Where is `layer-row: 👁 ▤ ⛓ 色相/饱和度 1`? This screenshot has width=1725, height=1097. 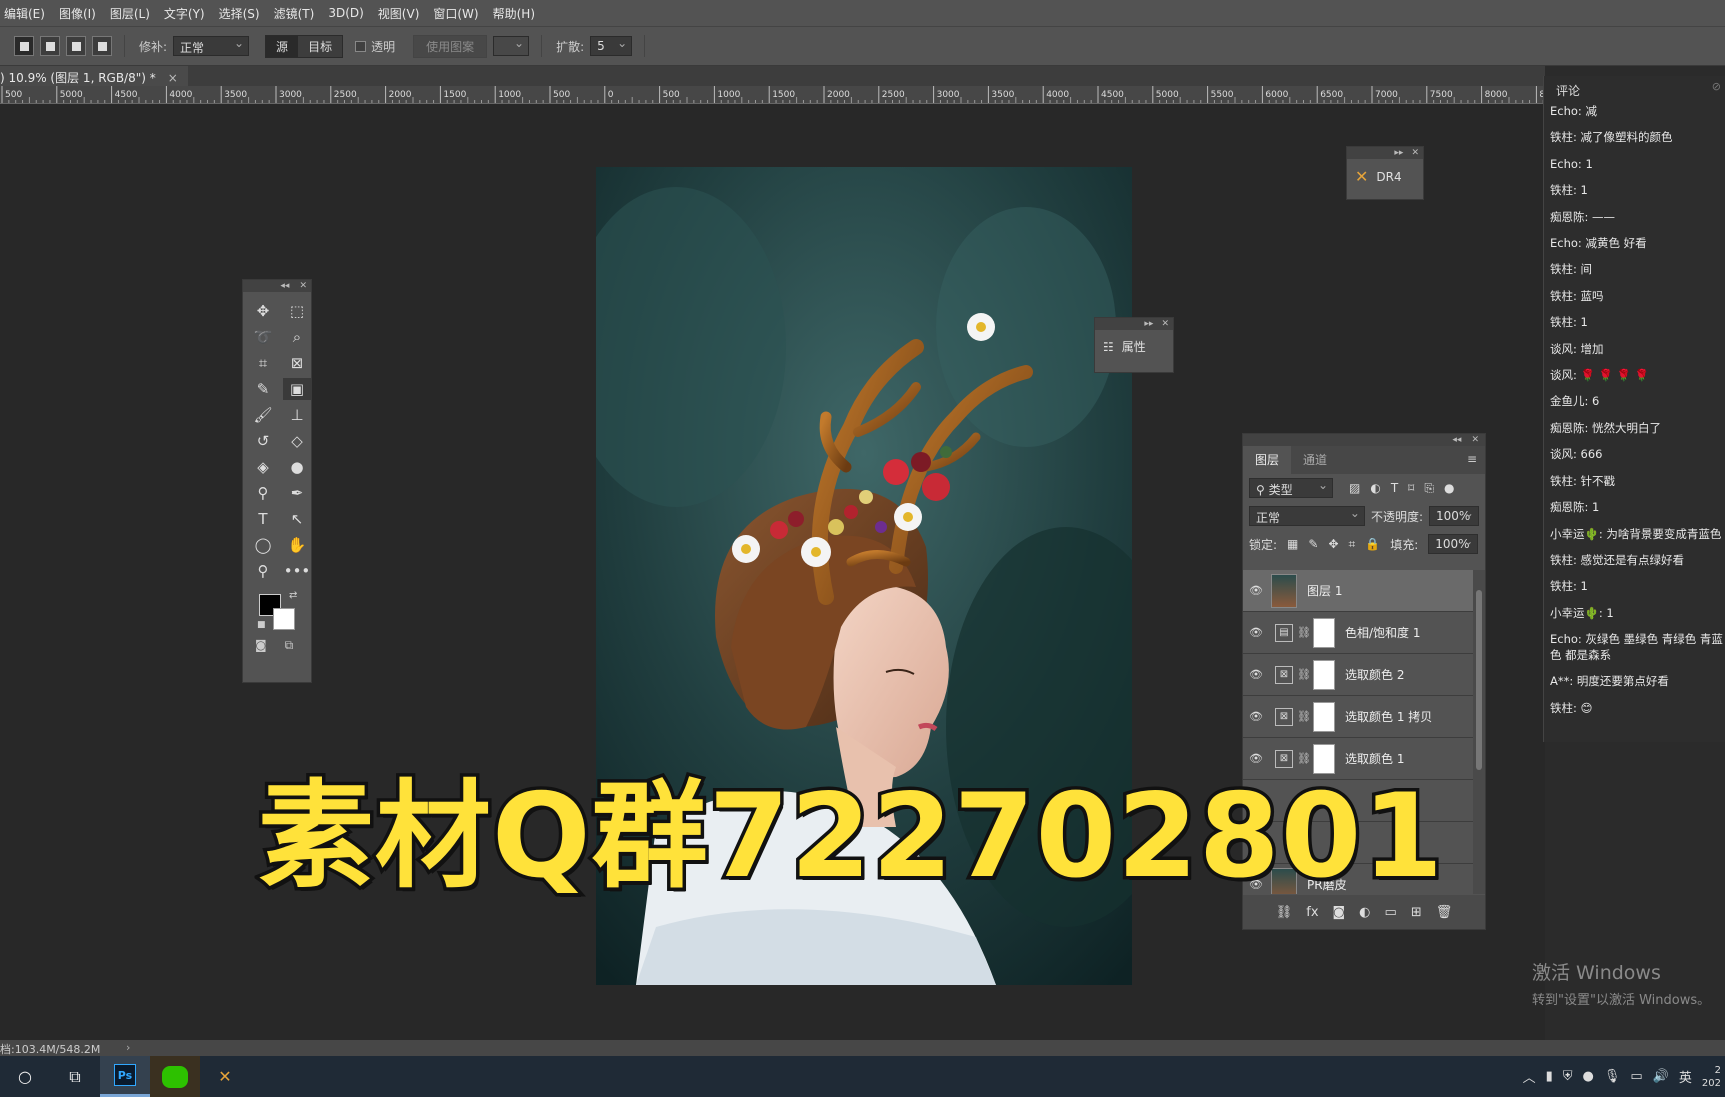
layer-row: 👁 ▤ ⛓ 色相/饱和度 1 is located at coordinates (1358, 633).